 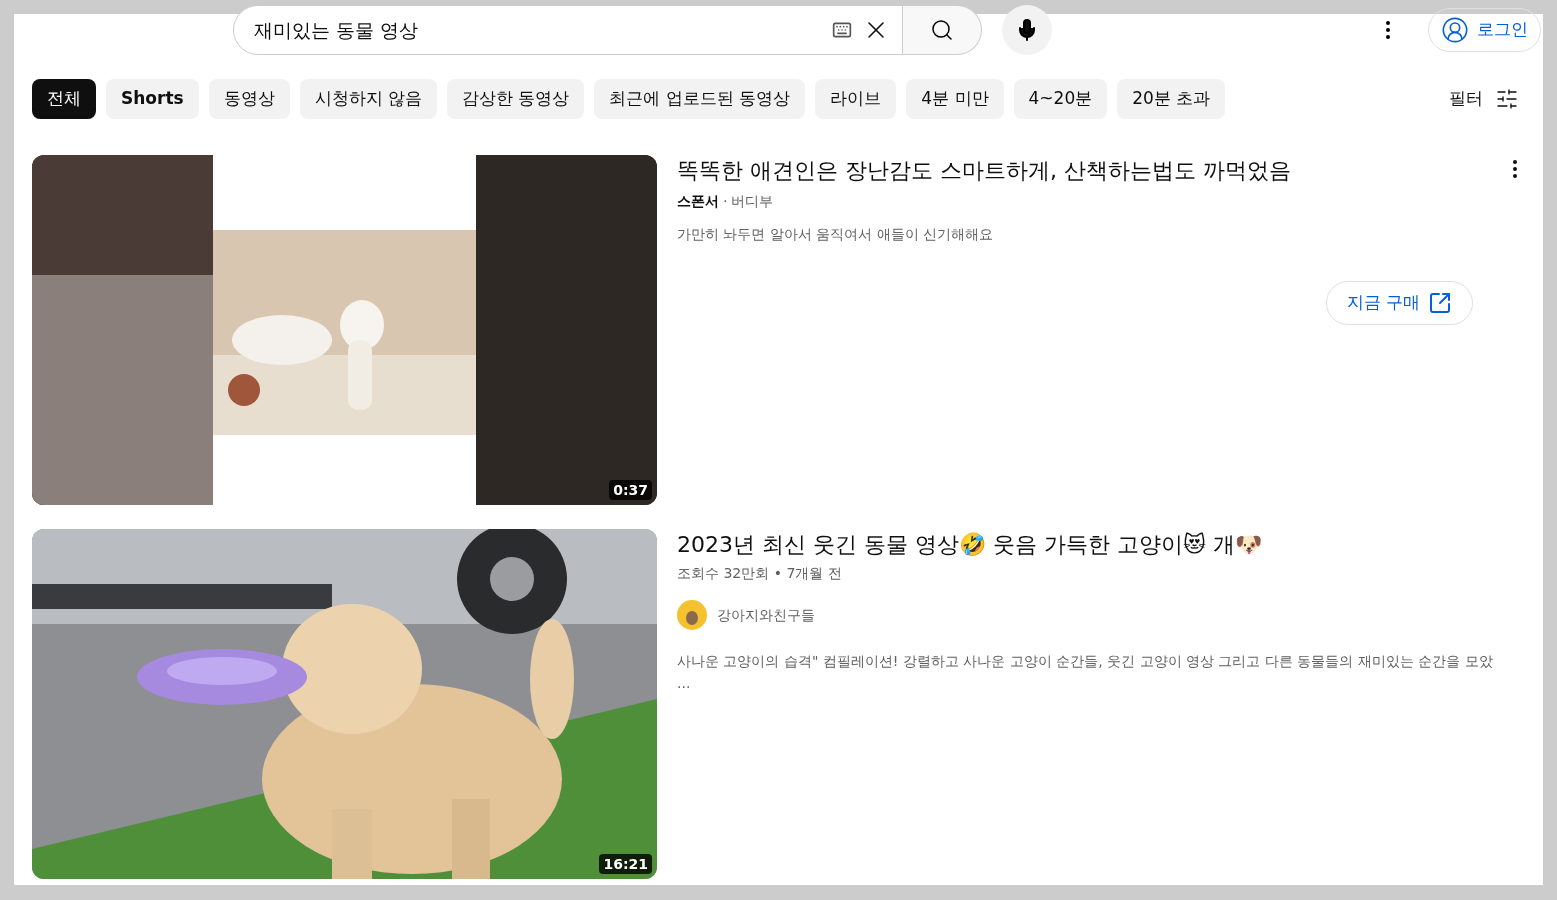 I want to click on video-title: 2023년 최신 웃긴 동물 영상🤣 웃음 가득한 고양이😻 개🐶, so click(x=1106, y=545).